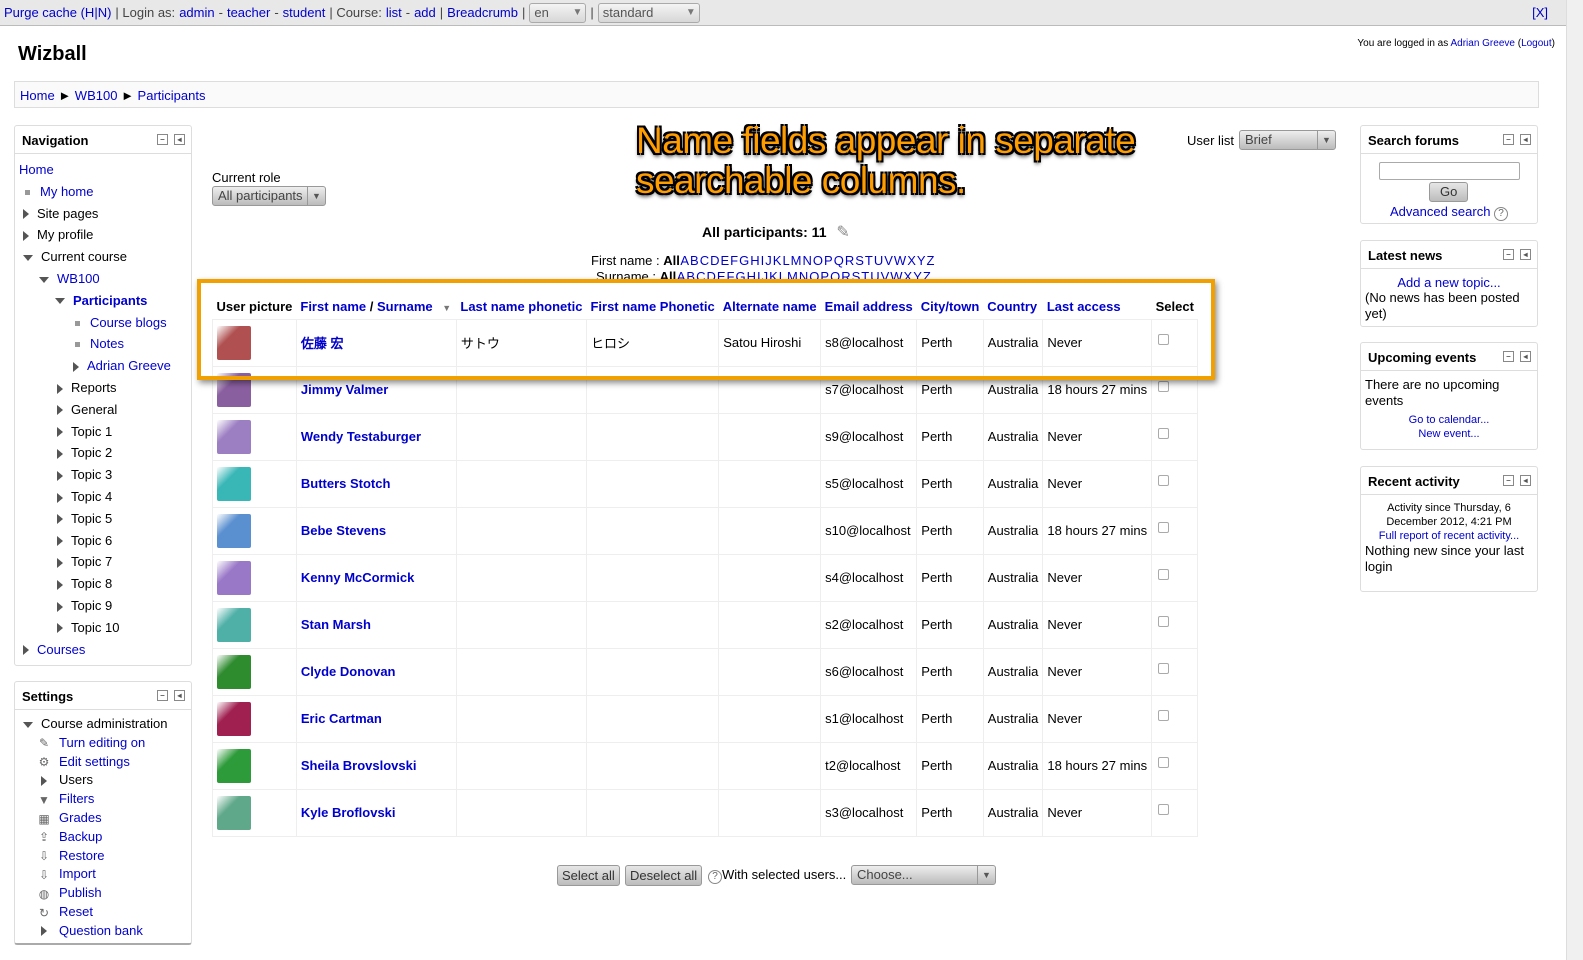 The image size is (1583, 960). Describe the element at coordinates (824, 274) in the screenshot. I see `surname-filter-letter: P` at that location.